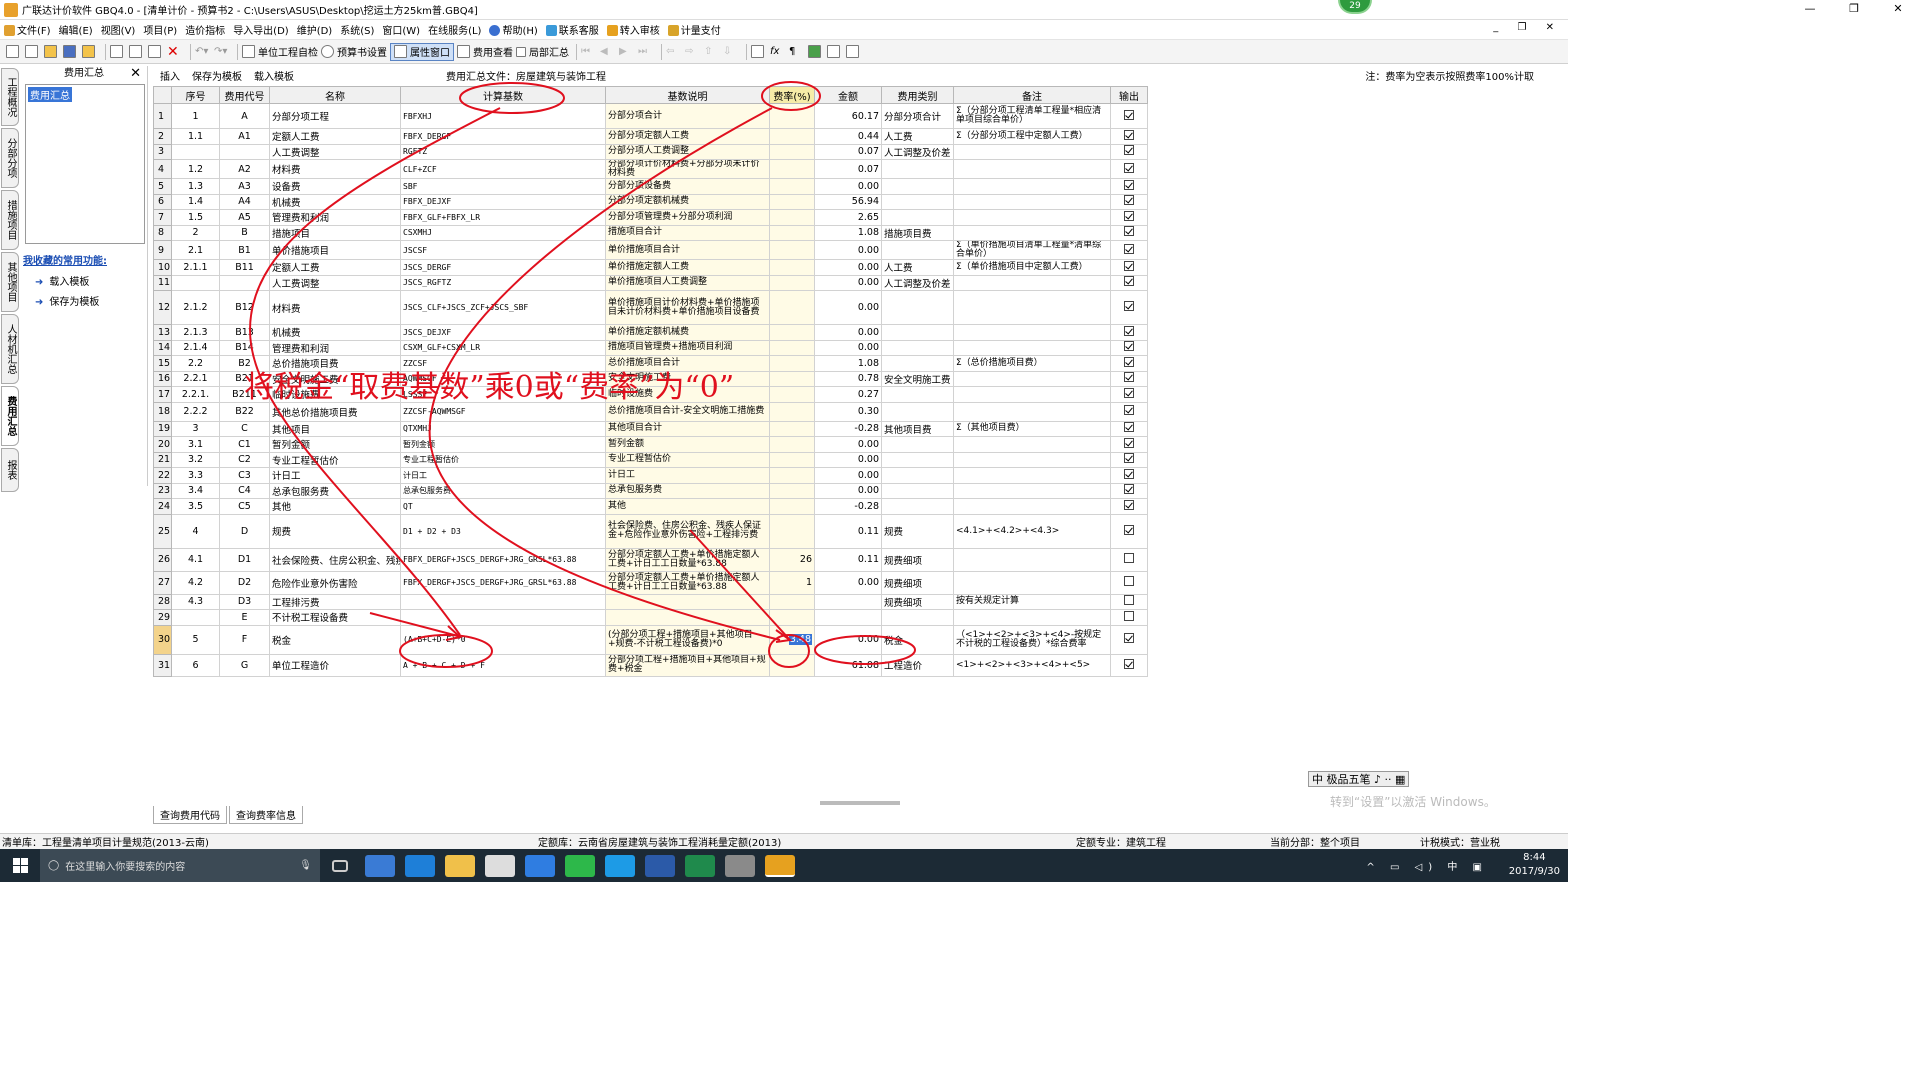 Image resolution: width=1920 pixels, height=1080 pixels. I want to click on store-icon, so click(500, 865).